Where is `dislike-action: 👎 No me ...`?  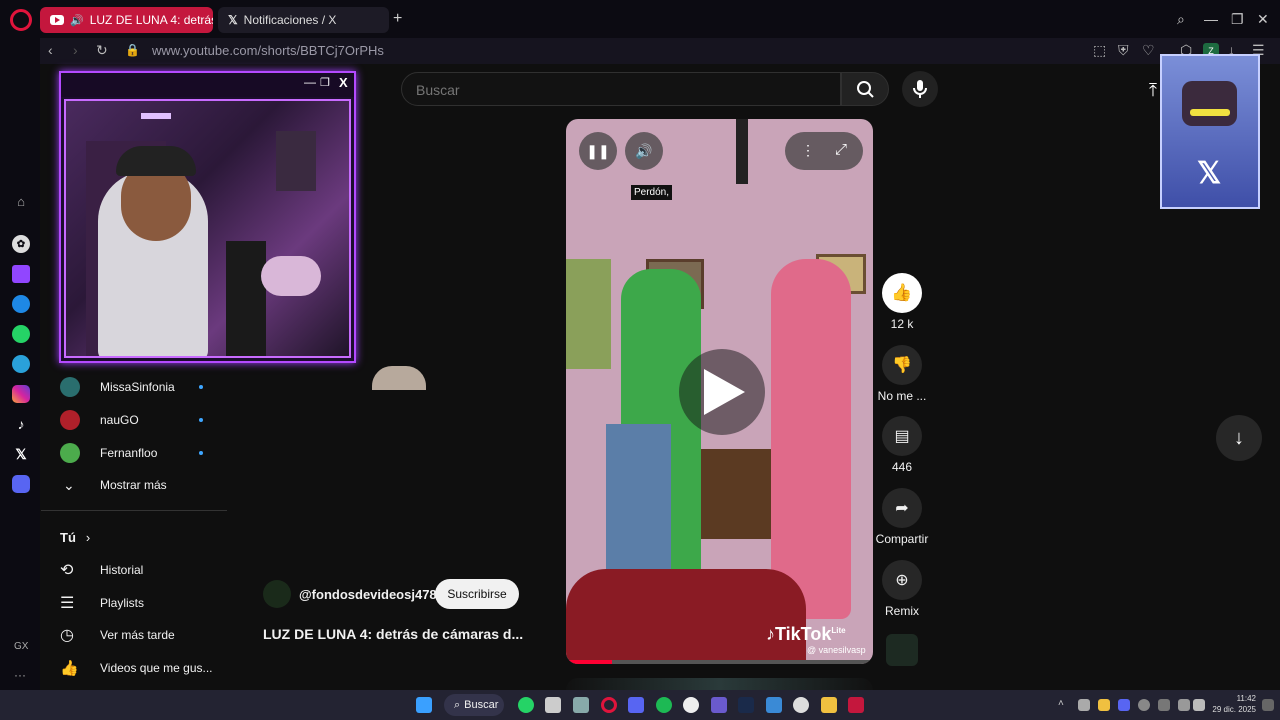
dislike-action: 👎 No me ... is located at coordinates (902, 374).